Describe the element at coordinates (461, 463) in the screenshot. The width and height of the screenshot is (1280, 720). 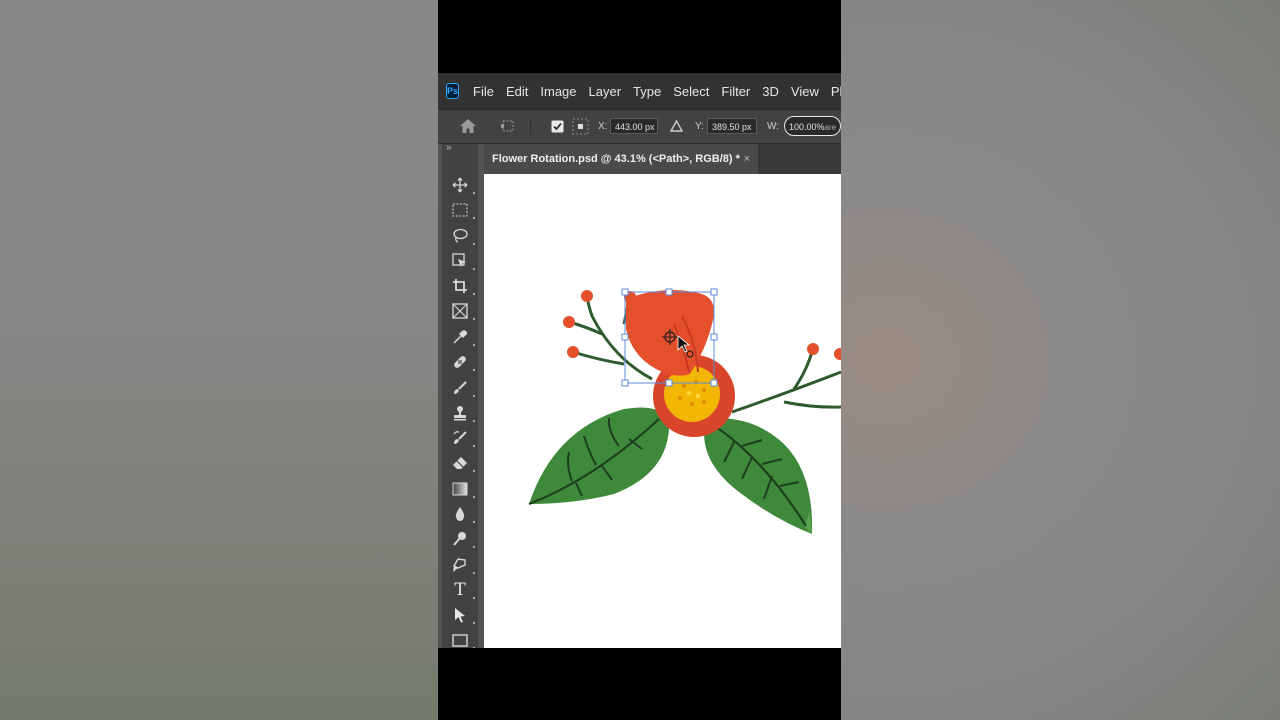
I see `eraser-tool-icon` at that location.